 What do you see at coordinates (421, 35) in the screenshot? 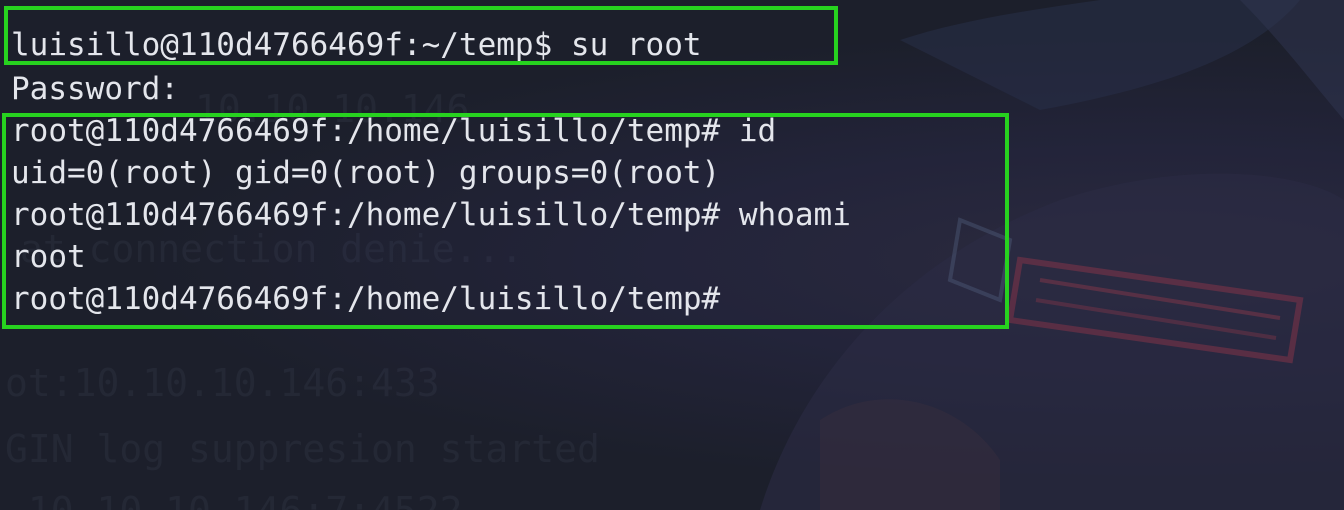
I see `highlight-box-su-command` at bounding box center [421, 35].